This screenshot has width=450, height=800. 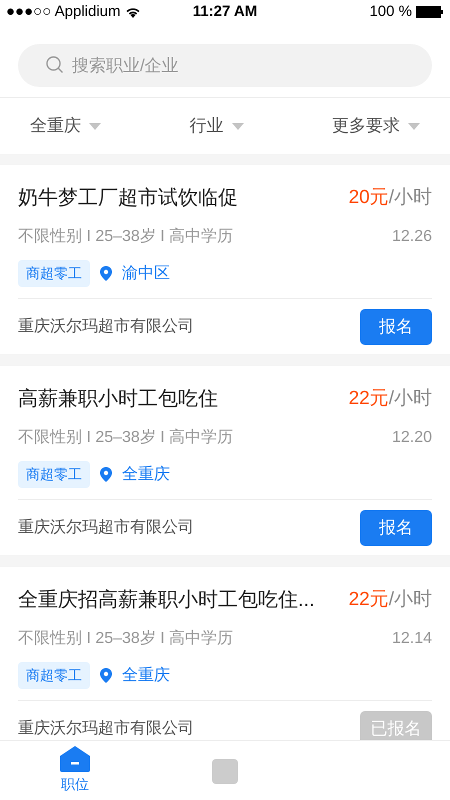 What do you see at coordinates (75, 759) in the screenshot?
I see `home-icon` at bounding box center [75, 759].